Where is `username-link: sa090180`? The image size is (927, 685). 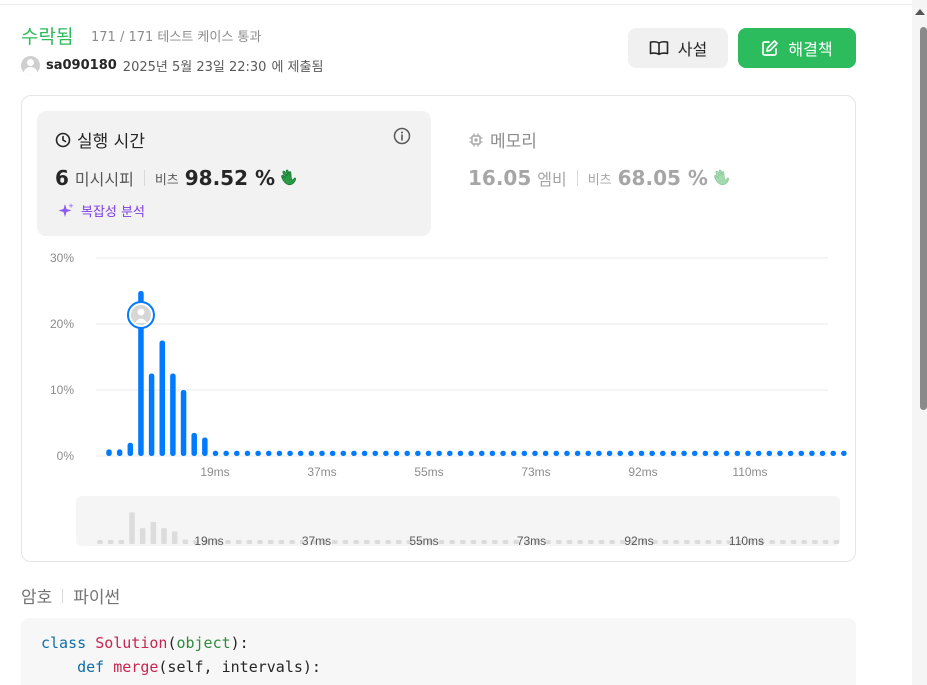 username-link: sa090180 is located at coordinates (81, 65).